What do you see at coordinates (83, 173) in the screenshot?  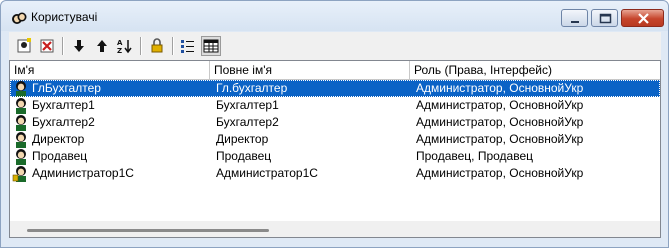 I see `user-name: Администратор1С` at bounding box center [83, 173].